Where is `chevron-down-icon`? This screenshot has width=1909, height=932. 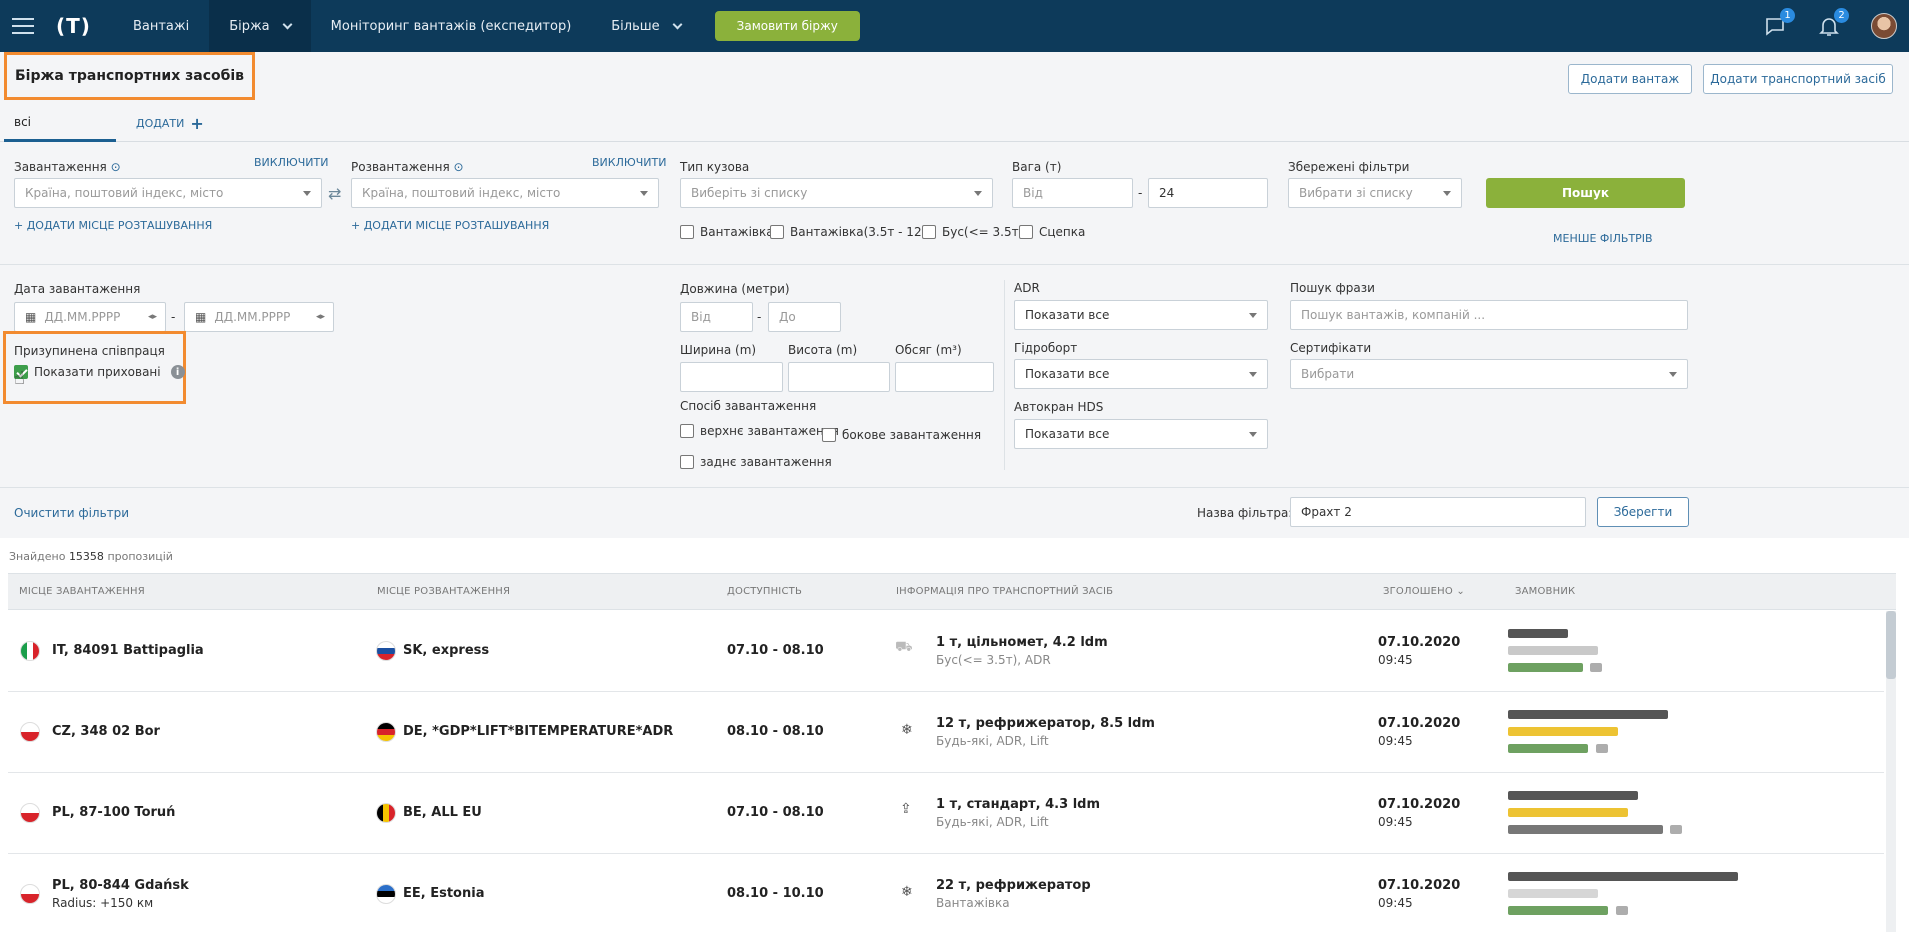 chevron-down-icon is located at coordinates (1673, 374).